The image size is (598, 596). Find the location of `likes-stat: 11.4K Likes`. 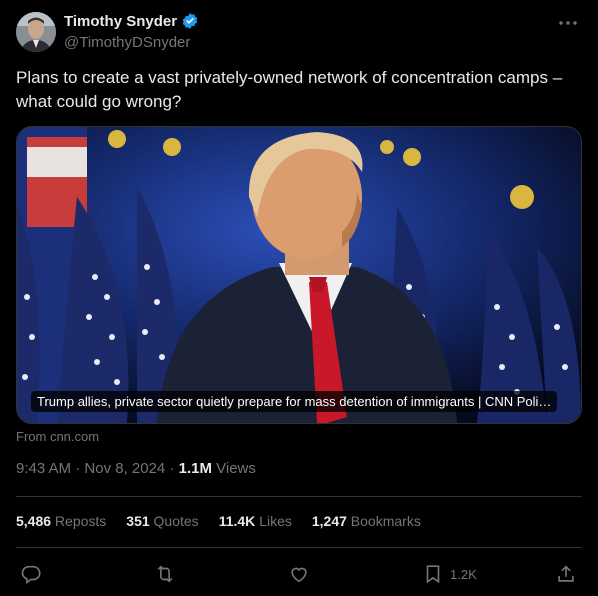

likes-stat: 11.4K Likes is located at coordinates (255, 521).